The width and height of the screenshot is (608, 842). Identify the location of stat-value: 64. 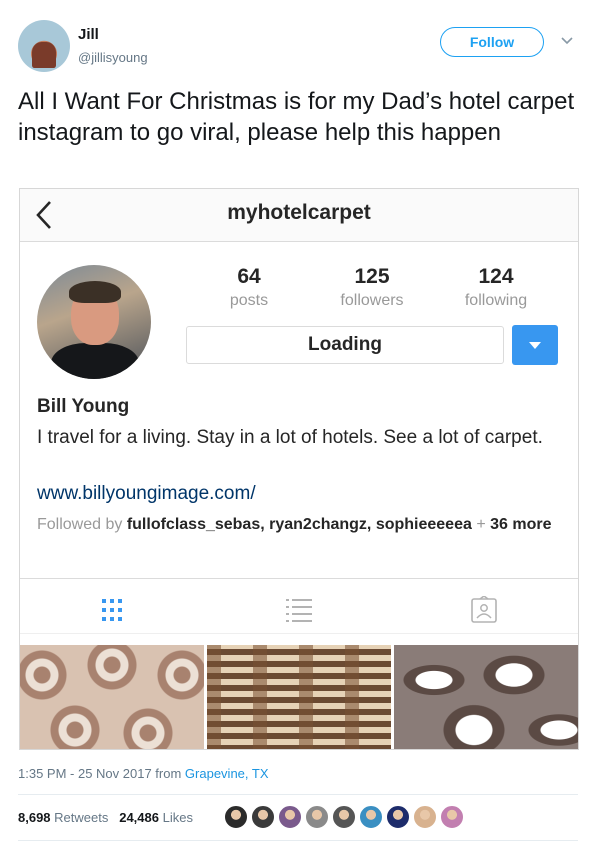
(249, 276).